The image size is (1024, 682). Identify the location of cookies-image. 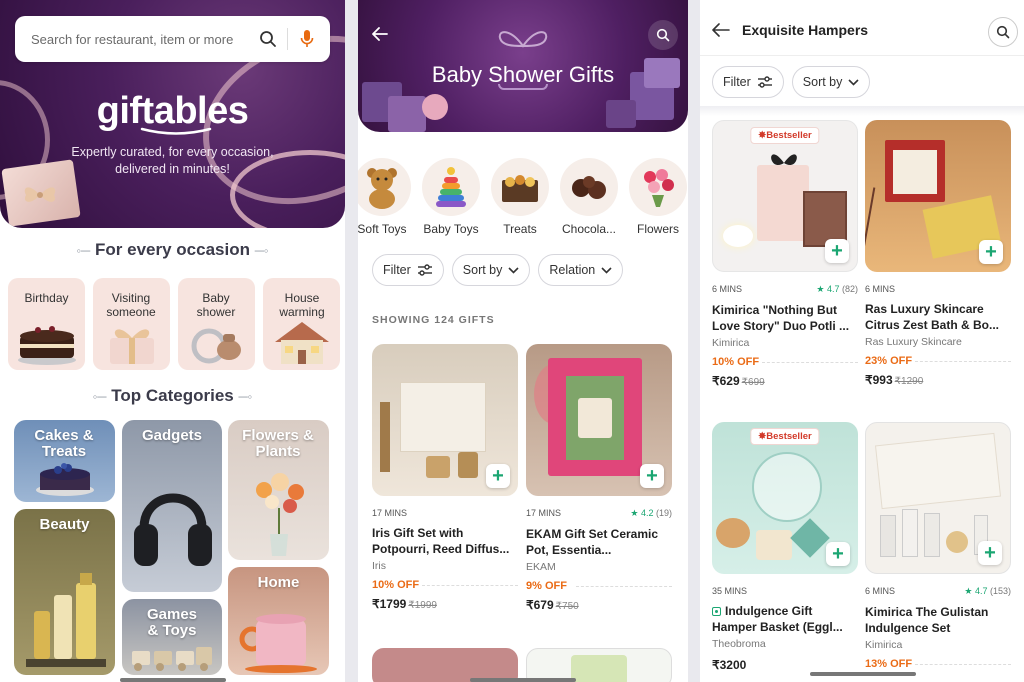
(774, 545).